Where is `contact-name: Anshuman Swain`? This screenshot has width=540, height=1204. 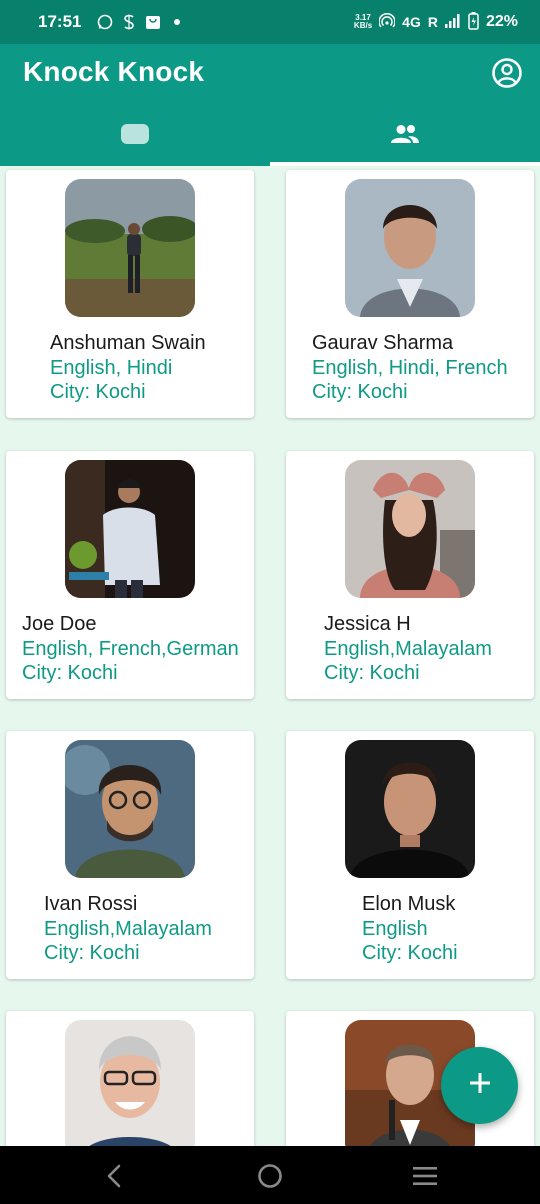 contact-name: Anshuman Swain is located at coordinates (128, 343).